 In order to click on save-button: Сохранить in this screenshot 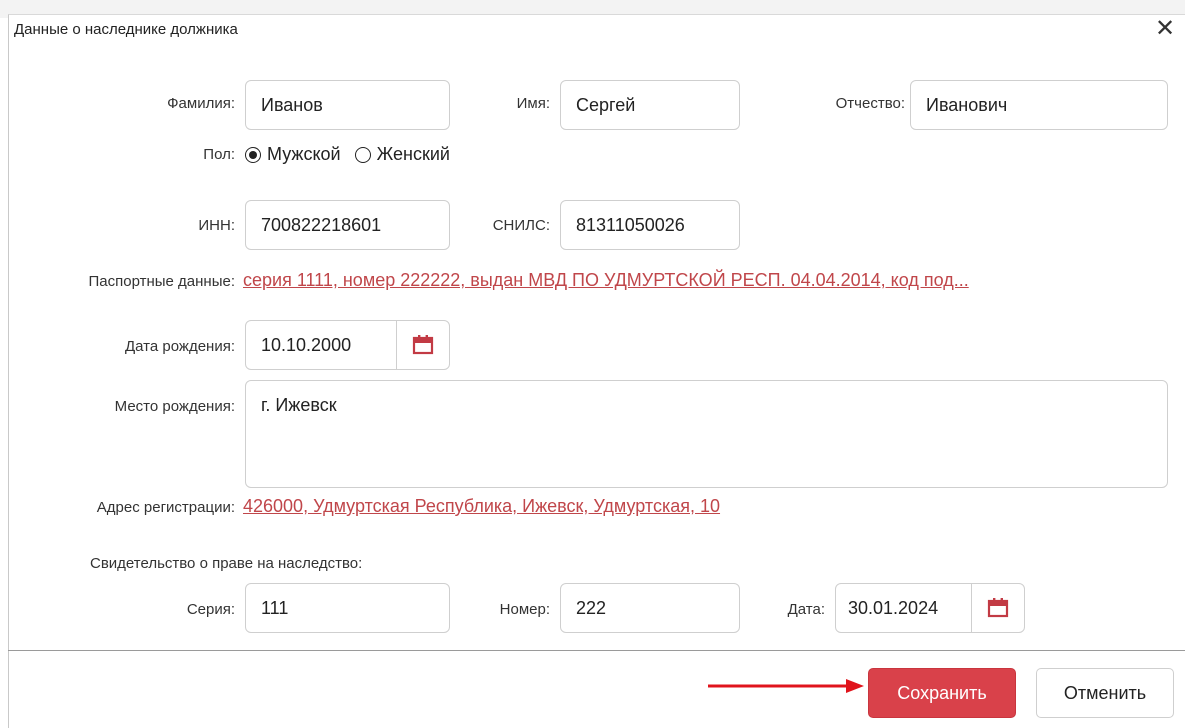, I will do `click(942, 693)`.